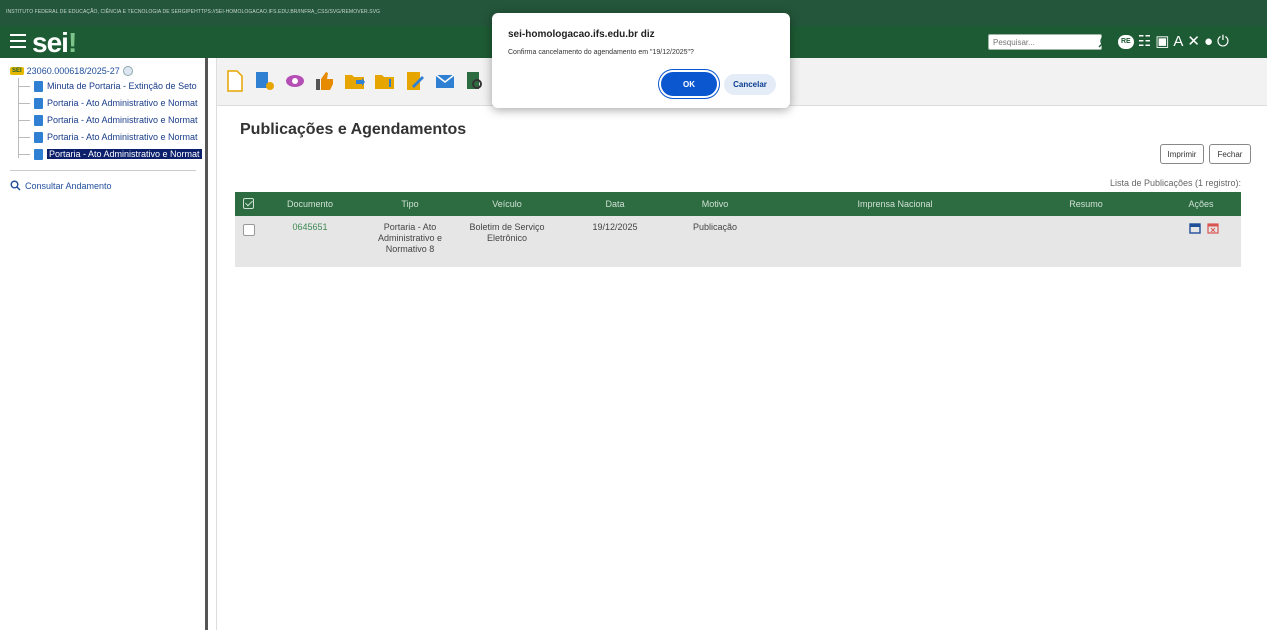  What do you see at coordinates (615, 227) in the screenshot?
I see `cell-data: 19/12/2025` at bounding box center [615, 227].